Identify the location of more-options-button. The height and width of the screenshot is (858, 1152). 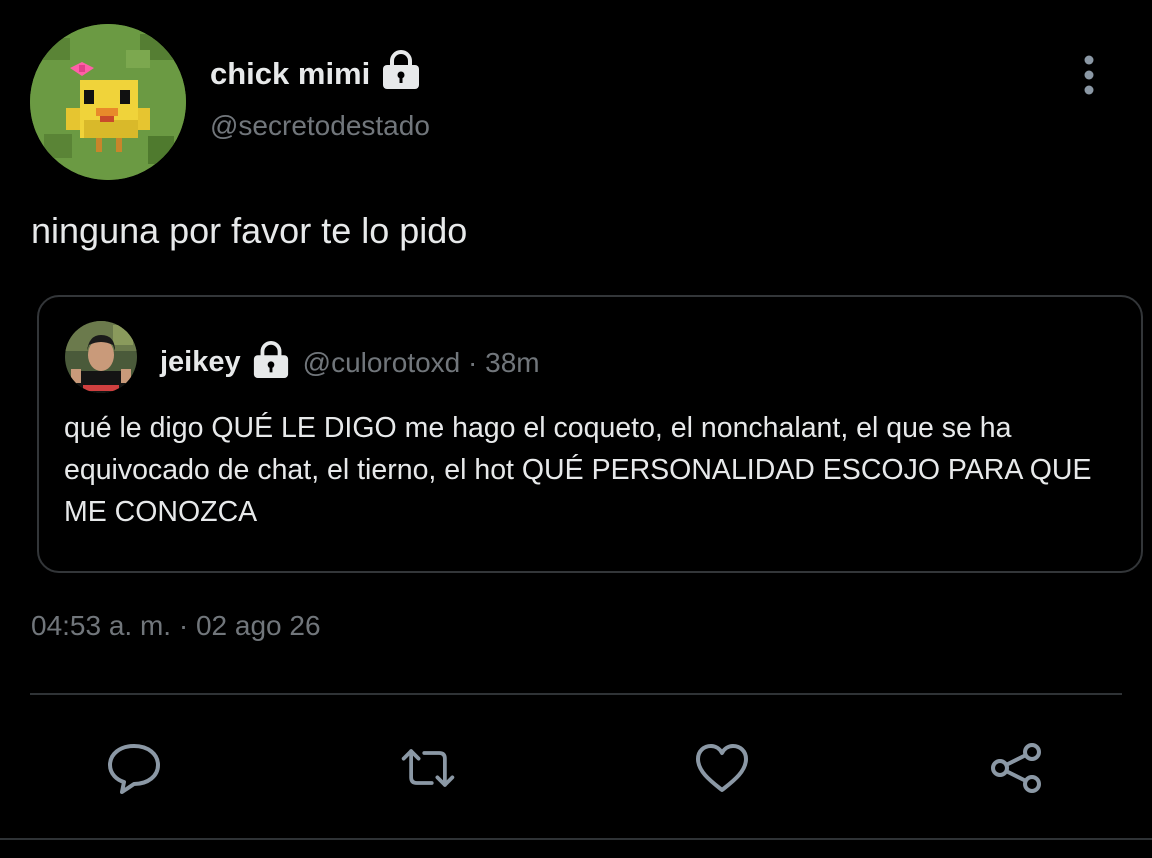
(1089, 76).